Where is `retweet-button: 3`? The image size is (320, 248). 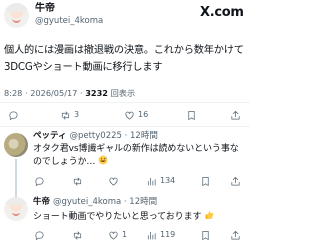 retweet-button: 3 is located at coordinates (69, 115).